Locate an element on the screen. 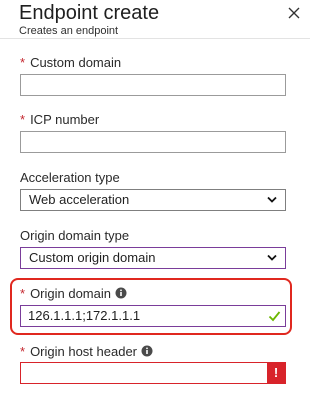  panel-subtitle: Creates an endpoint is located at coordinates (69, 31).